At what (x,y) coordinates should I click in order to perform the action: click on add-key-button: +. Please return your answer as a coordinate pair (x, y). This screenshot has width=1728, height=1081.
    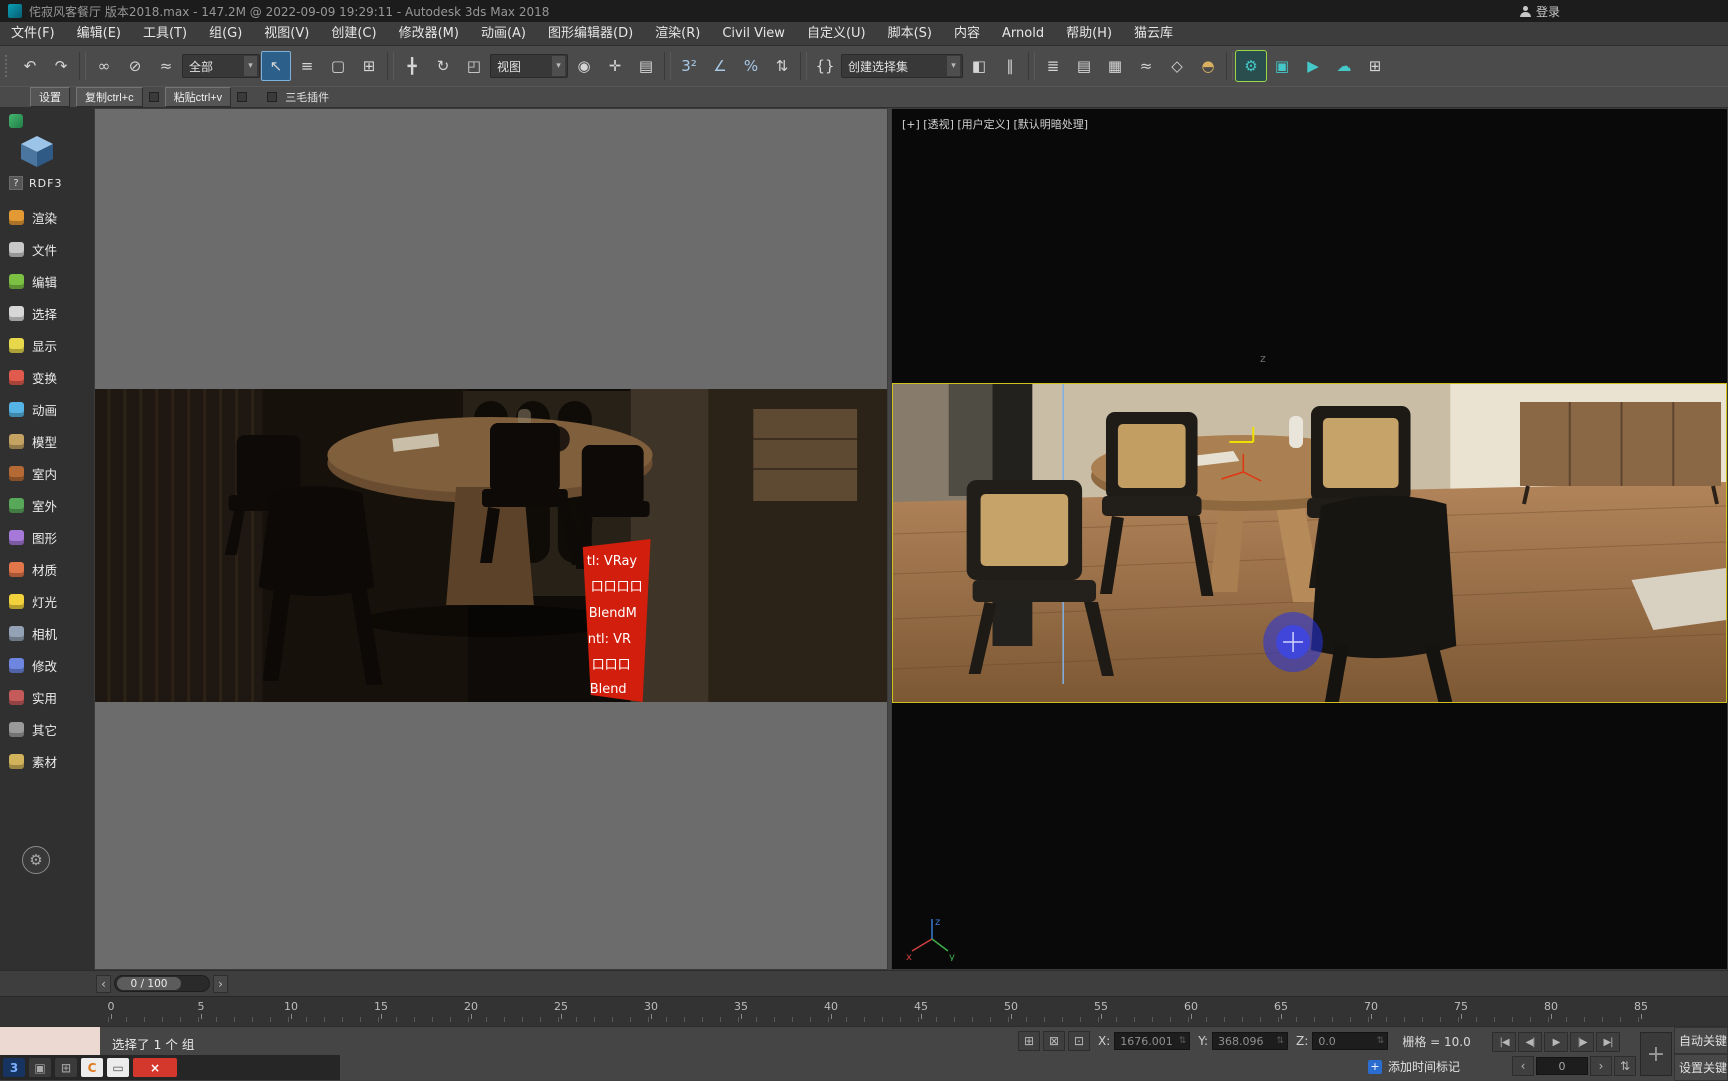
    Looking at the image, I should click on (1656, 1054).